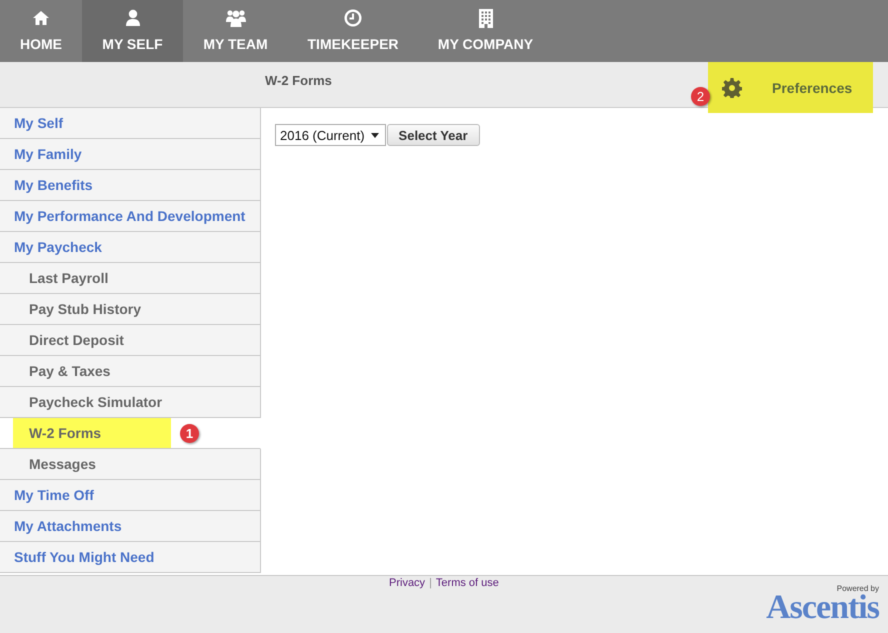  What do you see at coordinates (130, 185) in the screenshot?
I see `sidebar-item: My Benefits` at bounding box center [130, 185].